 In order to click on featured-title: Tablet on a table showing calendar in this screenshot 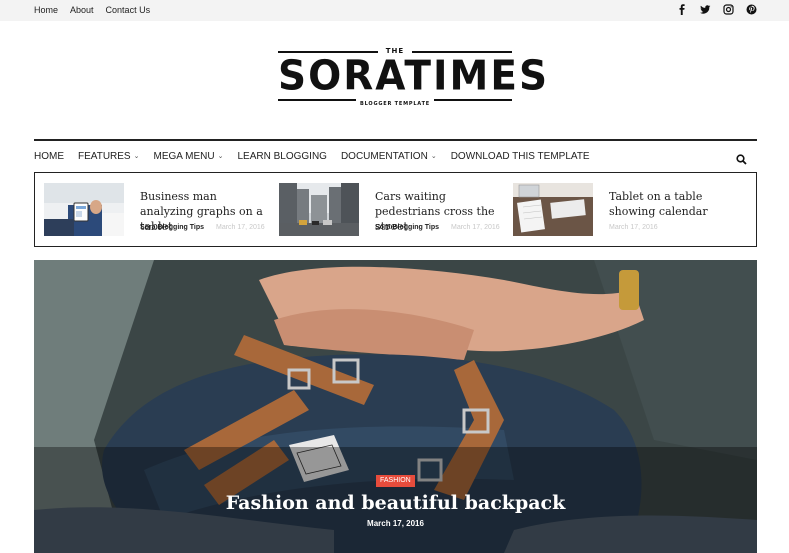, I will do `click(674, 204)`.